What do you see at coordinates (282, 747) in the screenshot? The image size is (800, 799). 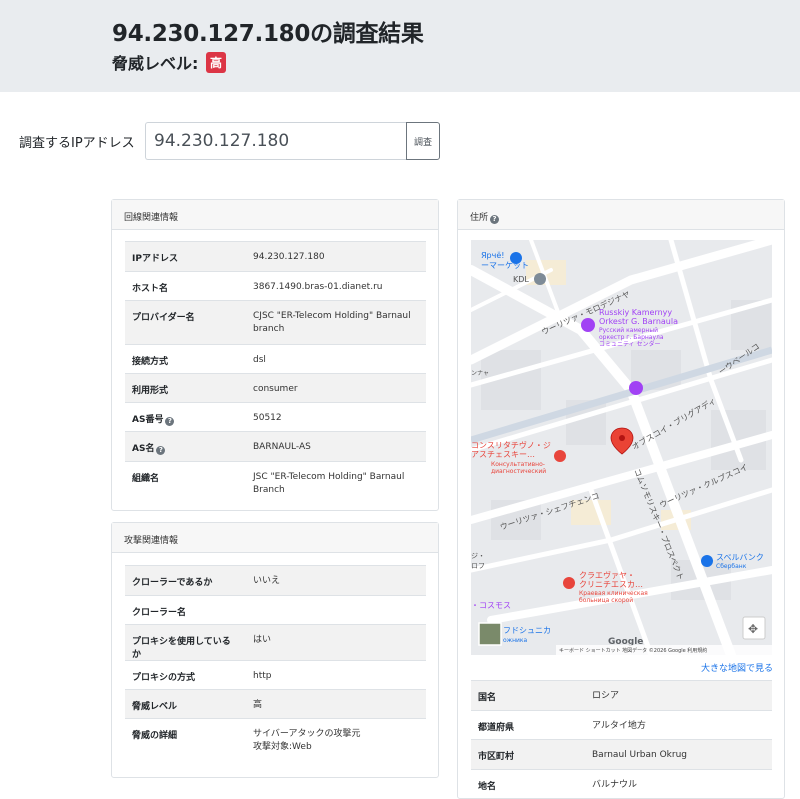 I see `threat-detail-line: 攻撃対象:Web` at bounding box center [282, 747].